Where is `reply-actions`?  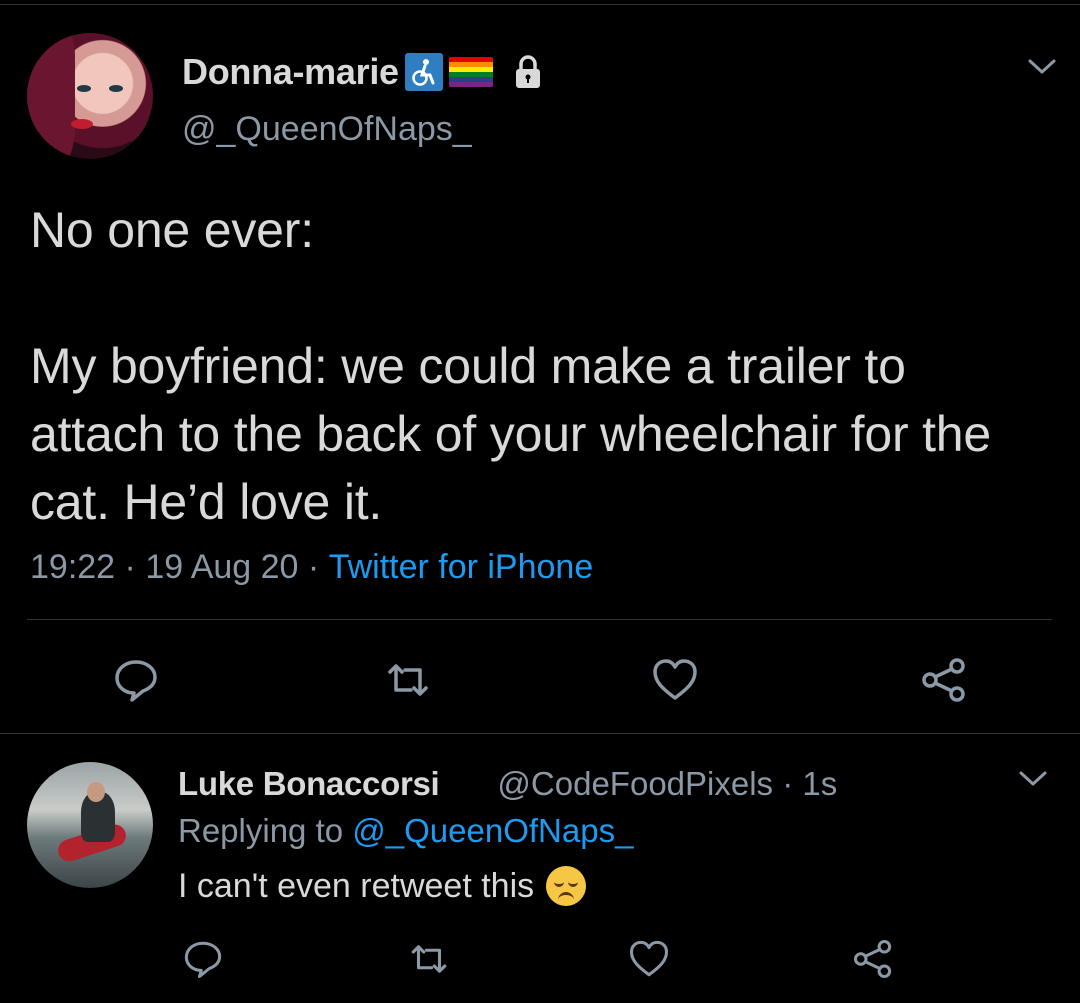 reply-actions is located at coordinates (540, 960).